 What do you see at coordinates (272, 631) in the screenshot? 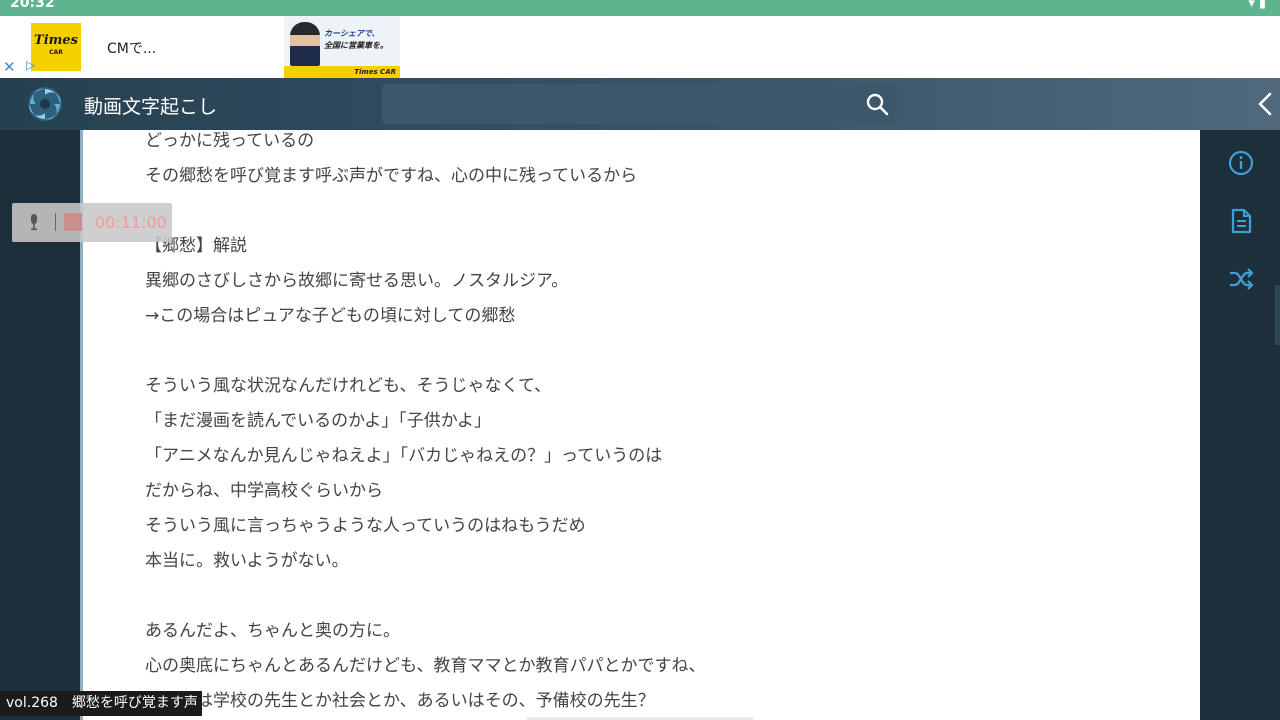
I see `transcript-line: あるんだよ、ちゃんと奥の方に。` at bounding box center [272, 631].